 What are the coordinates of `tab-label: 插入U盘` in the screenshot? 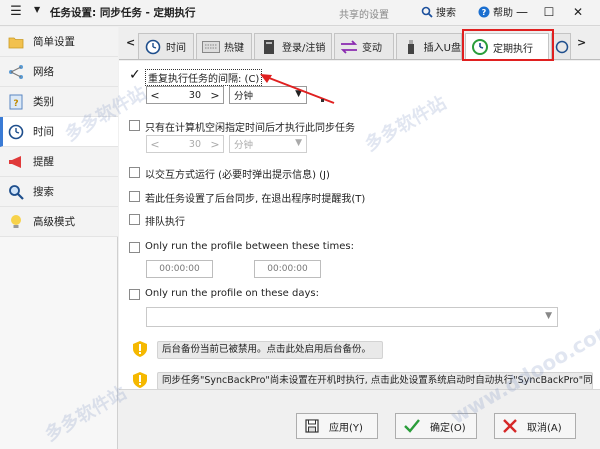 It's located at (442, 48).